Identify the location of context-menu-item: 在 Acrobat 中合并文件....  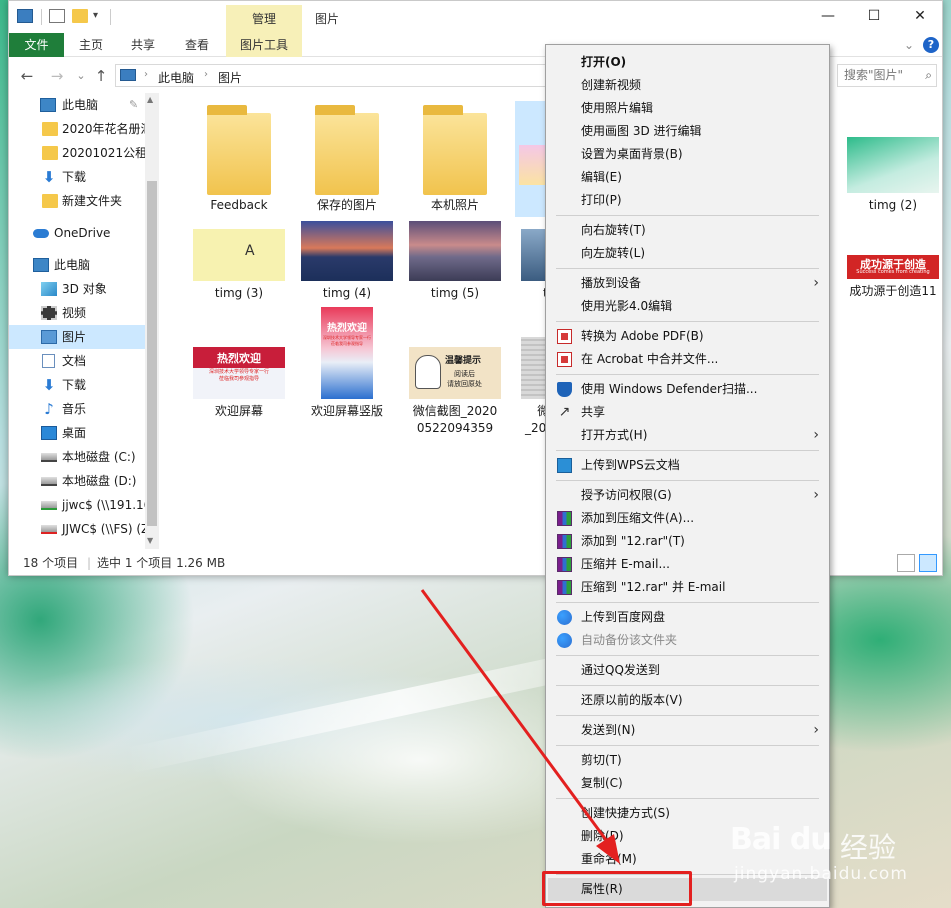
(687, 359).